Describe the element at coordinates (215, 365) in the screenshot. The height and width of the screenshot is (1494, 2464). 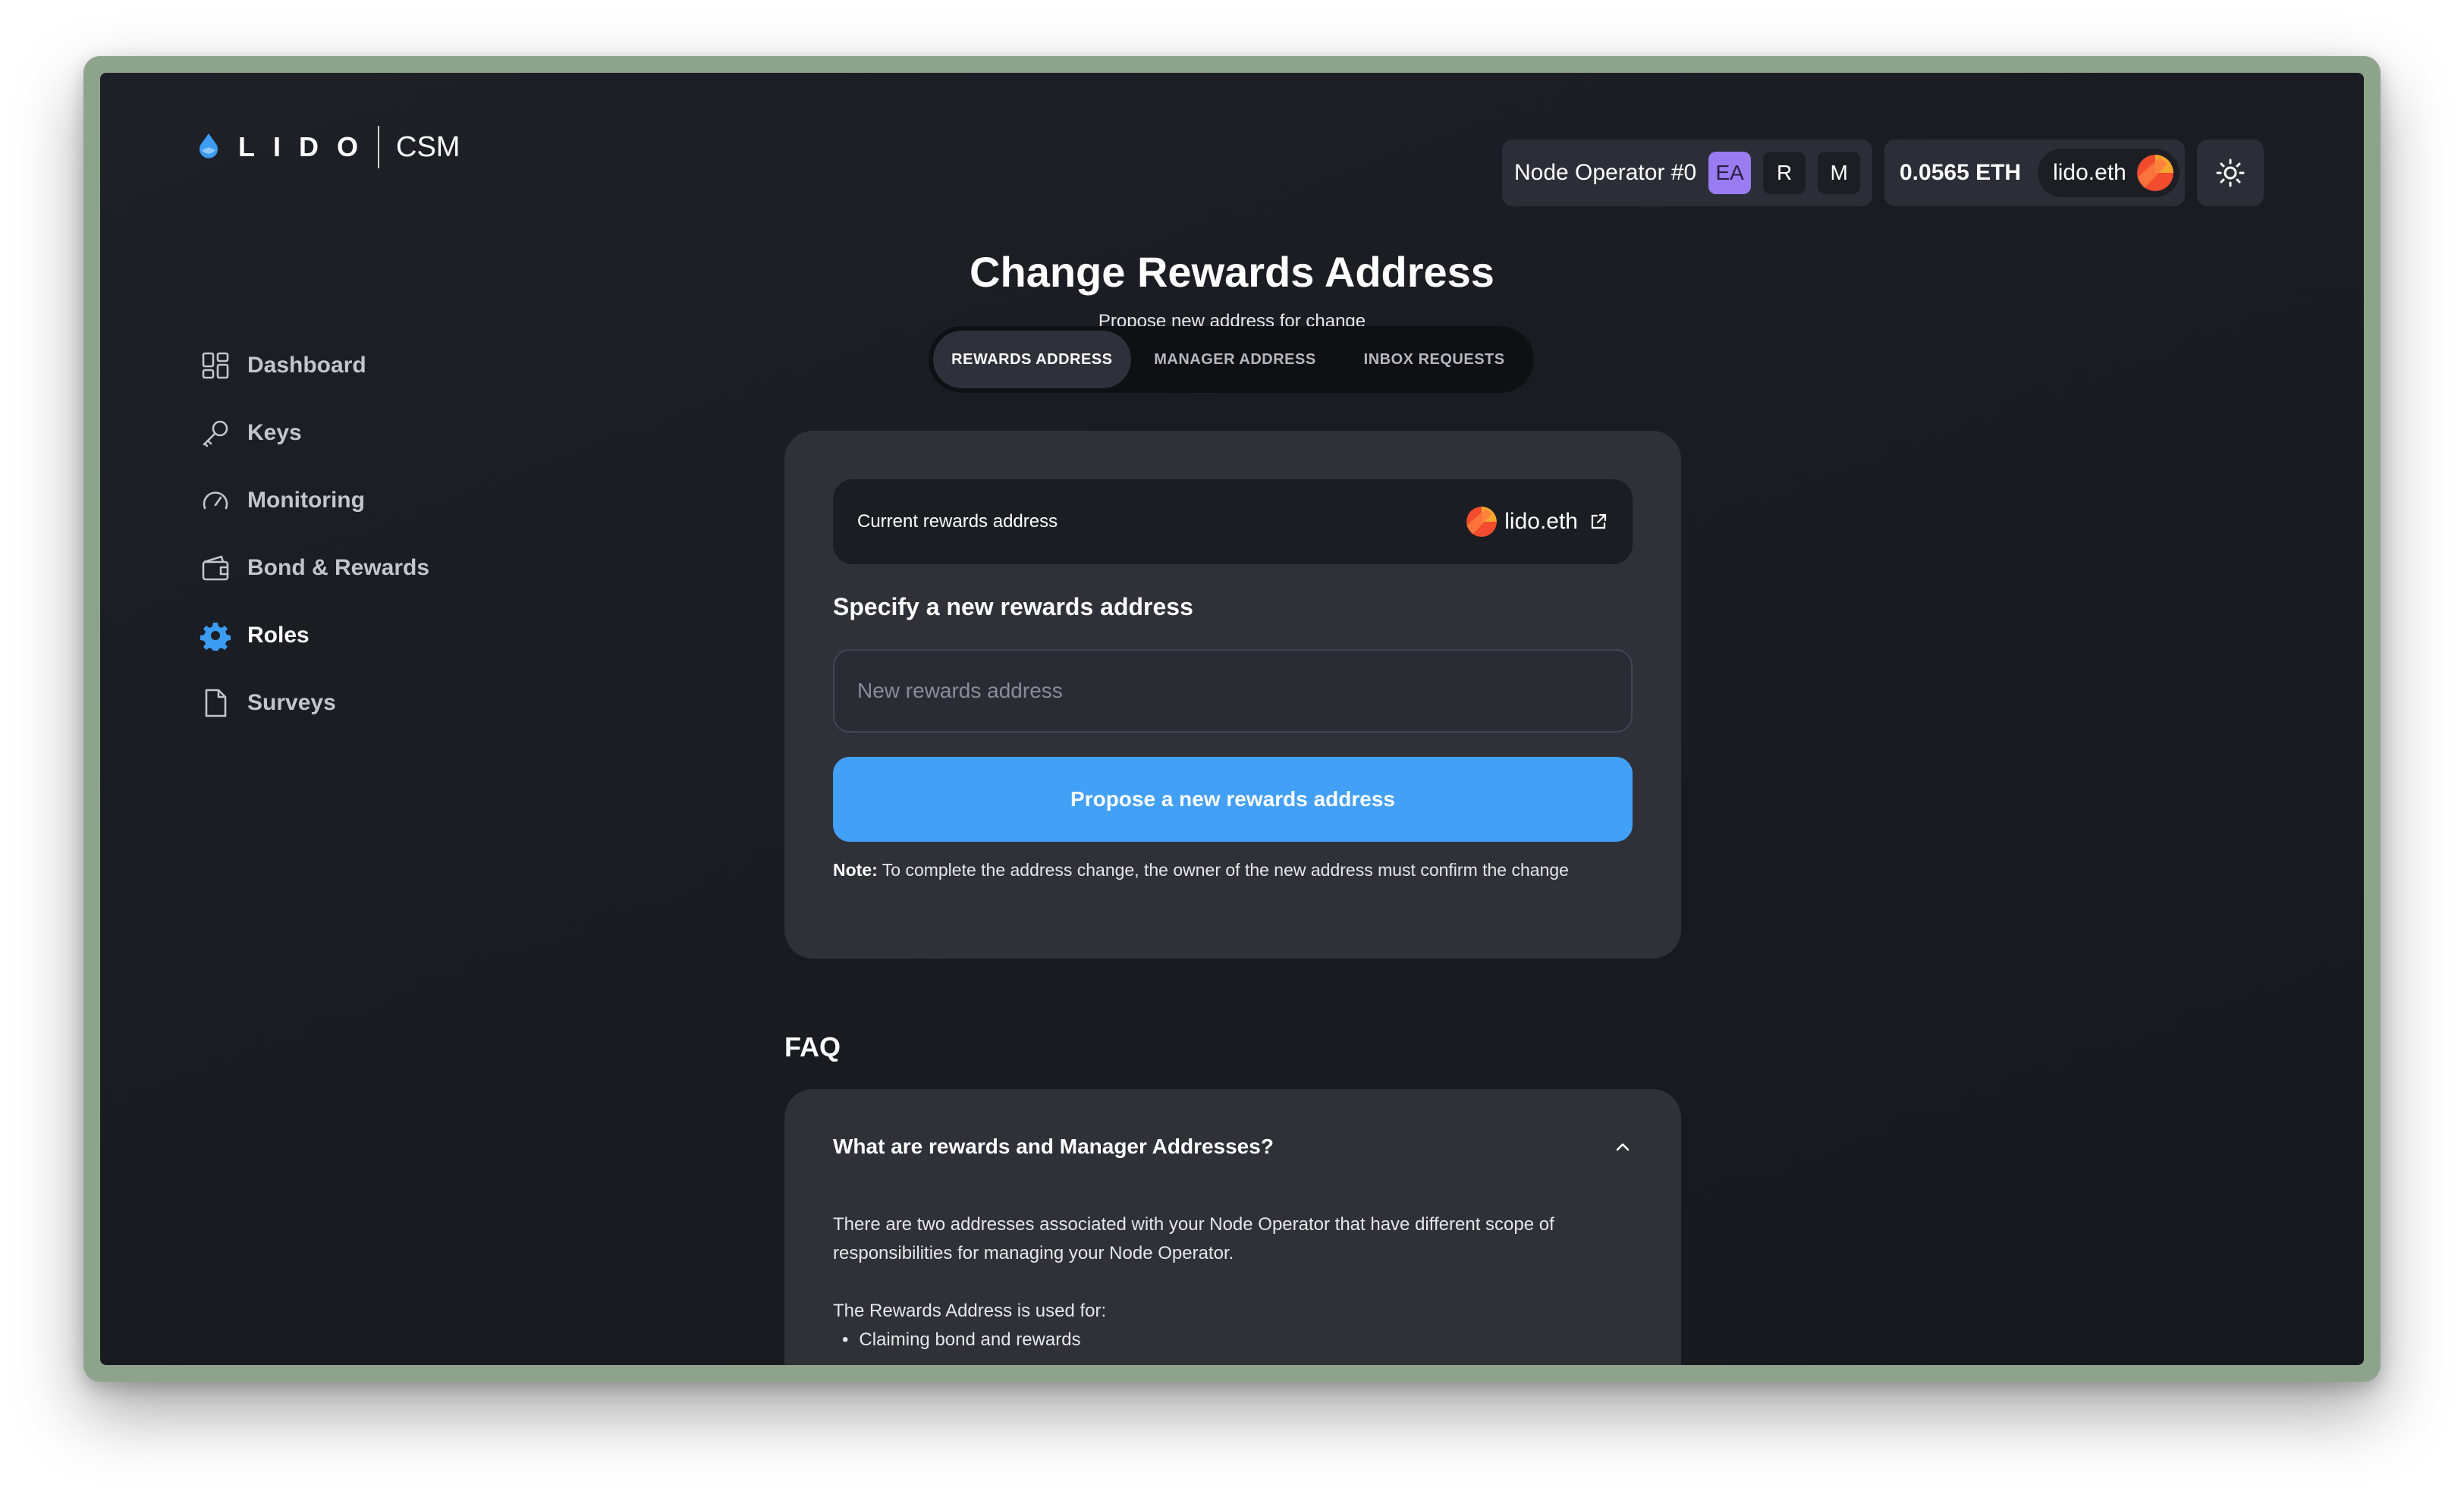
I see `dashboard-icon` at that location.